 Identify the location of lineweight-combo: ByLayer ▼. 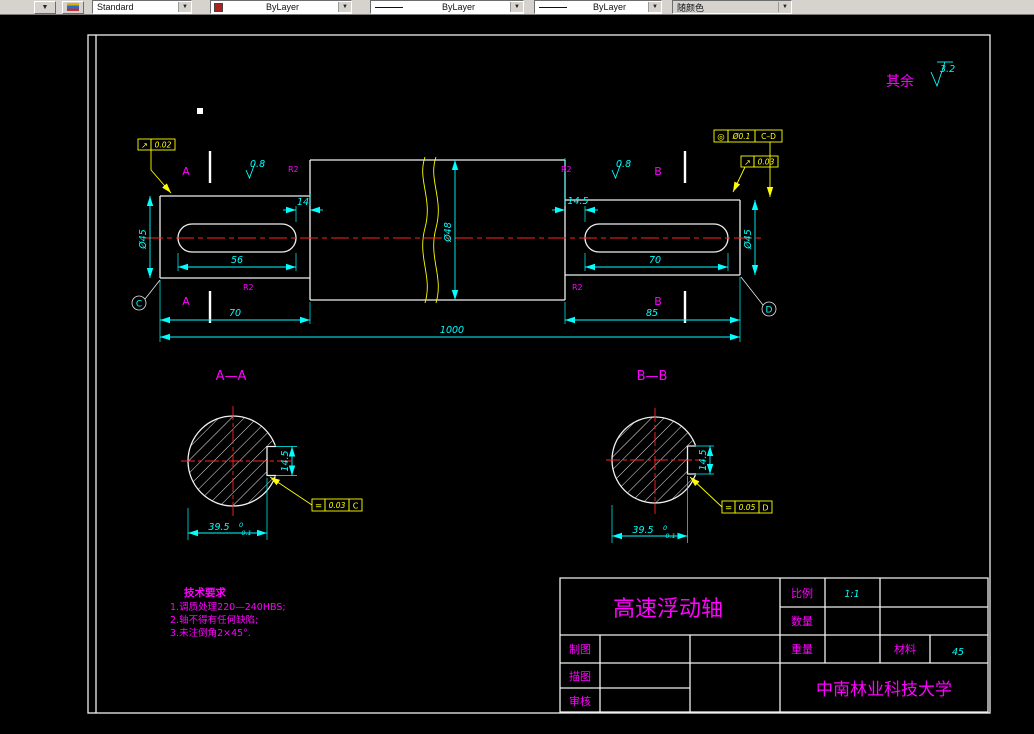
(598, 7).